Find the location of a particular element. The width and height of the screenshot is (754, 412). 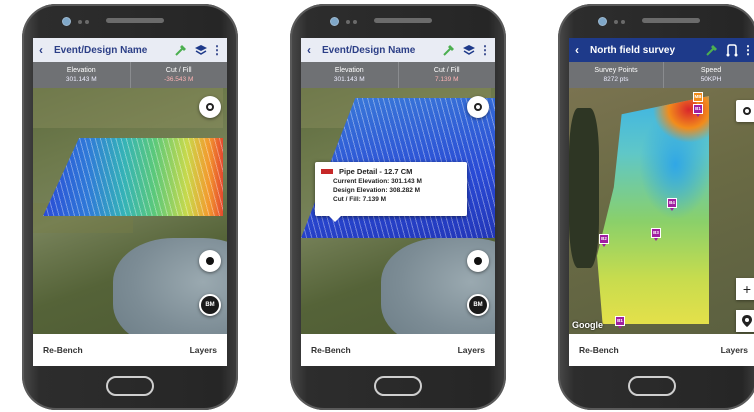

stat-cut-fill: Cut / Fill 7.139 M is located at coordinates (446, 75).